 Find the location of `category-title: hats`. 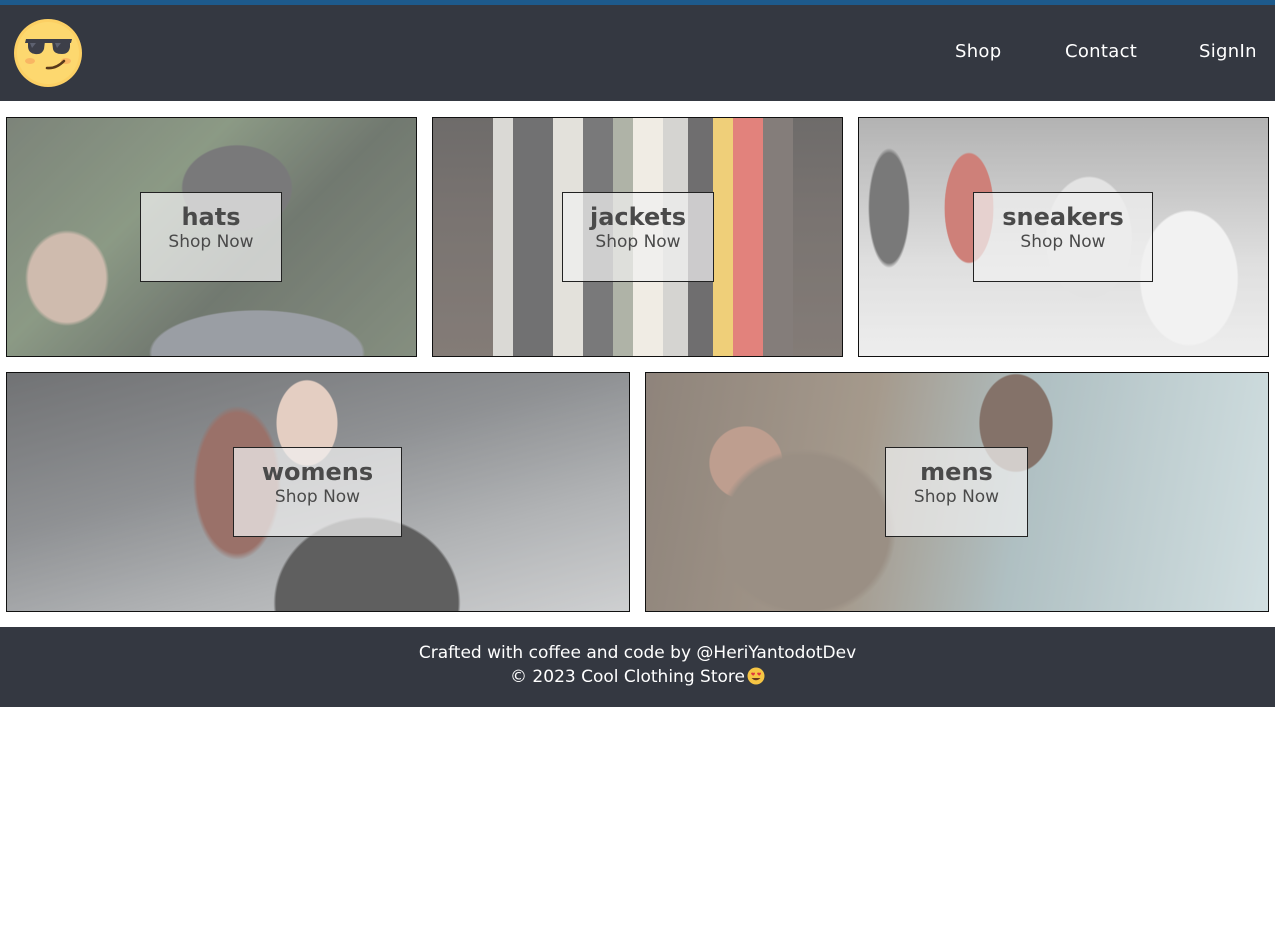

category-title: hats is located at coordinates (211, 217).